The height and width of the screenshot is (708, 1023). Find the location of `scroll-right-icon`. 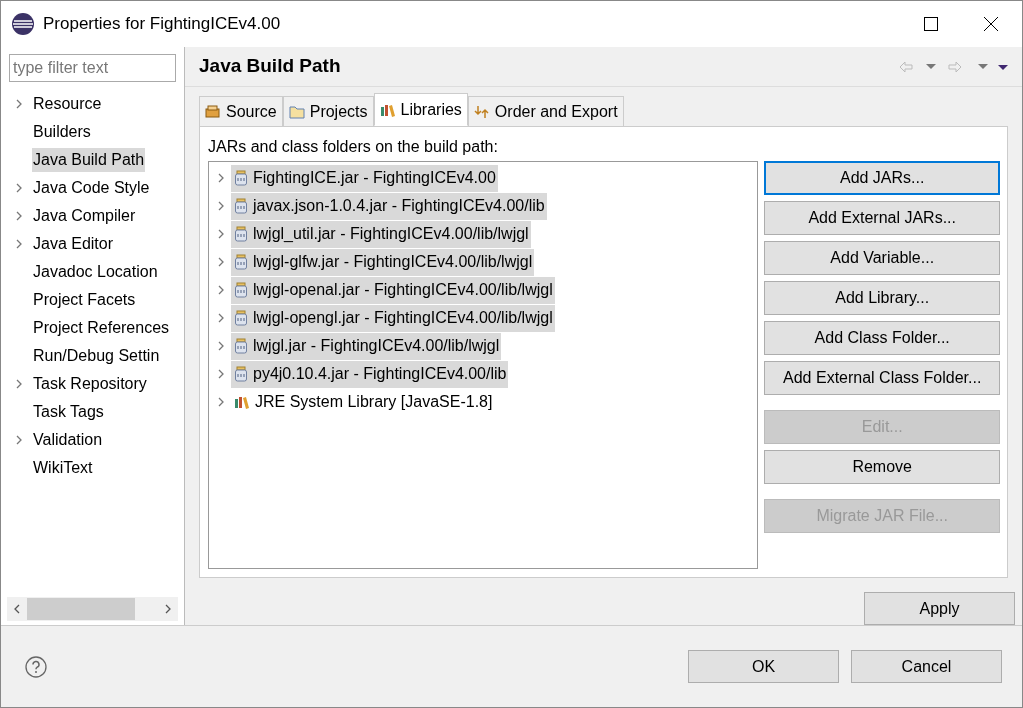

scroll-right-icon is located at coordinates (168, 609).